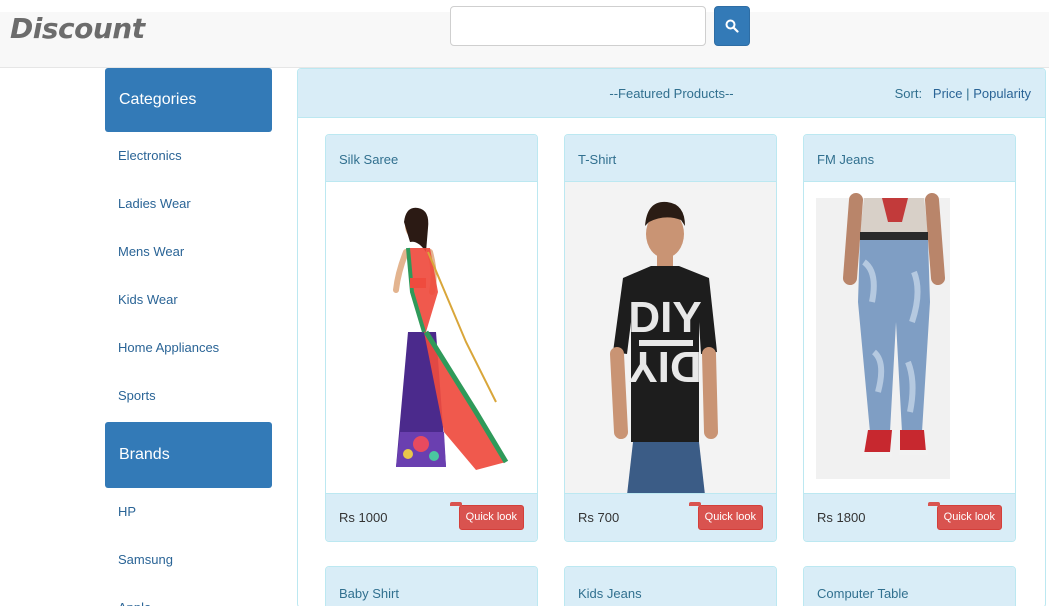  I want to click on product-card: Baby Shirt, so click(431, 586).